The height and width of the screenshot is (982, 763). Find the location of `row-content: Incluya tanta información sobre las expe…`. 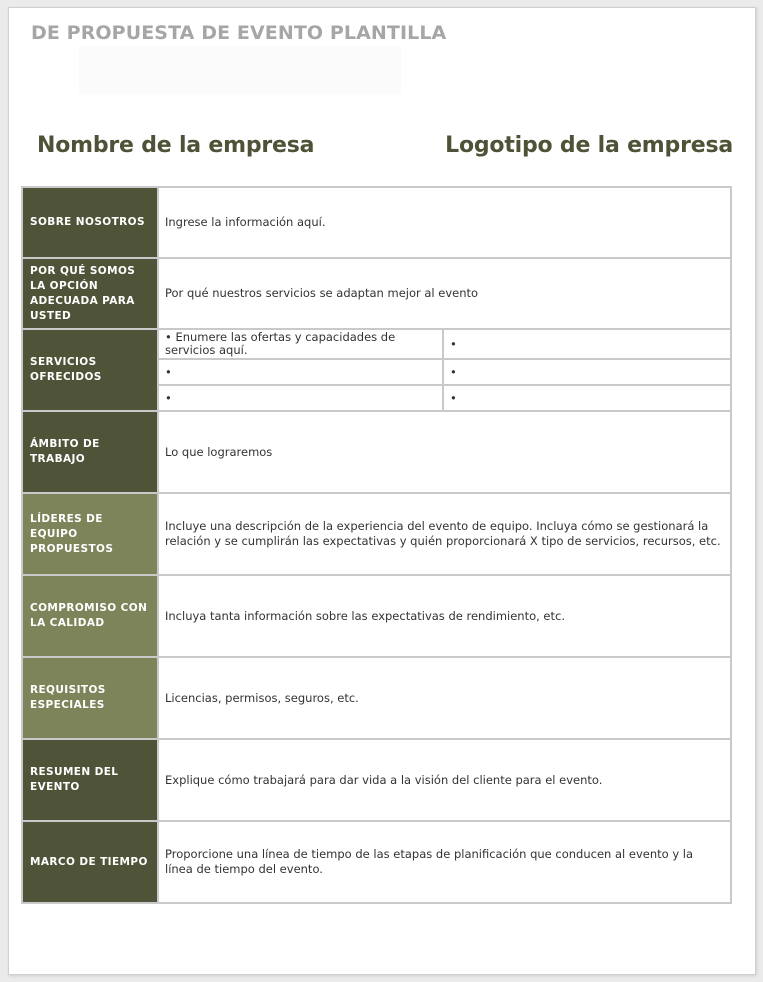

row-content: Incluya tanta información sobre las expe… is located at coordinates (444, 616).